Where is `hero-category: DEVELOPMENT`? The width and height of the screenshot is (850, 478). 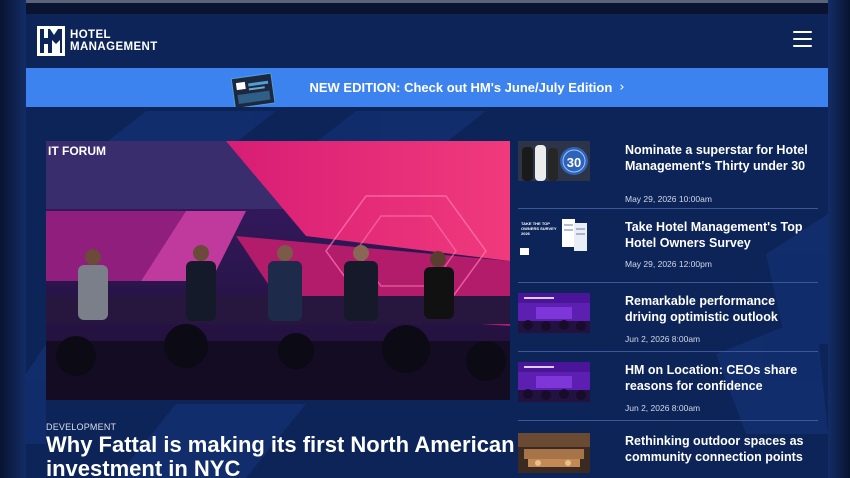 hero-category: DEVELOPMENT is located at coordinates (81, 427).